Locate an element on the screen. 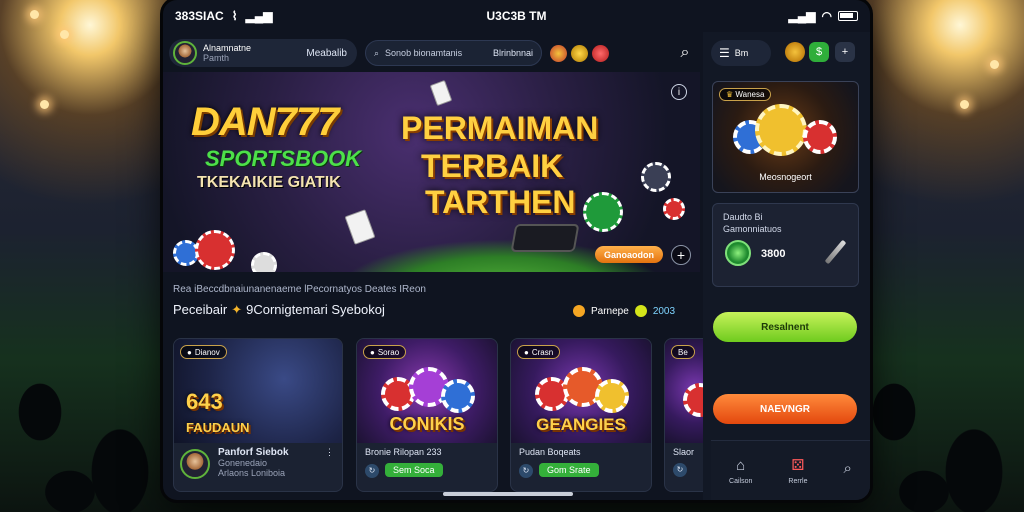 The width and height of the screenshot is (1024, 512). card-shoe-icon is located at coordinates (545, 238).